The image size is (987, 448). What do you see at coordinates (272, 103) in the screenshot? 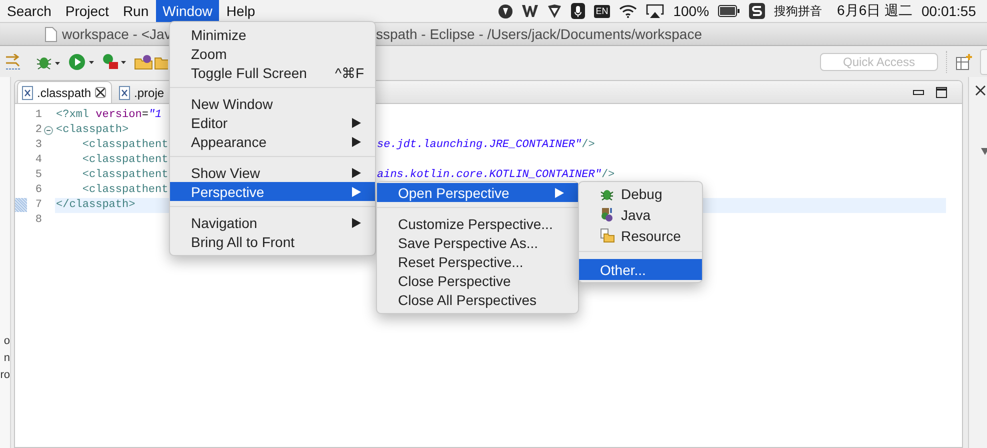
I see `menu-item: New Window` at bounding box center [272, 103].